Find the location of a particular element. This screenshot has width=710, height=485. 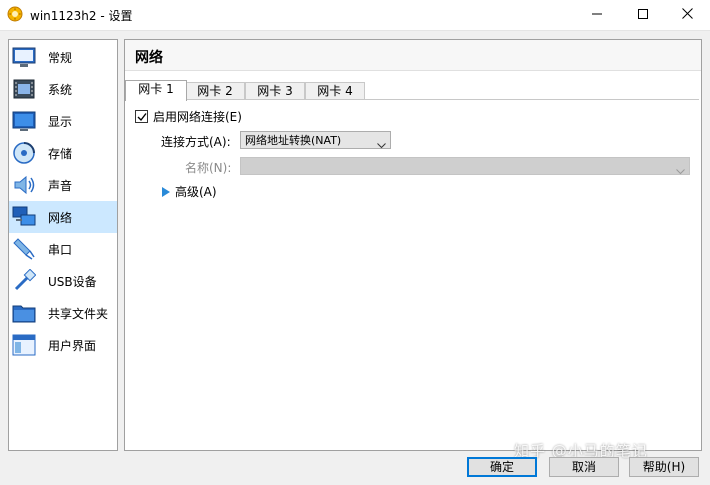

advanced-label: 高级(A) is located at coordinates (196, 192).